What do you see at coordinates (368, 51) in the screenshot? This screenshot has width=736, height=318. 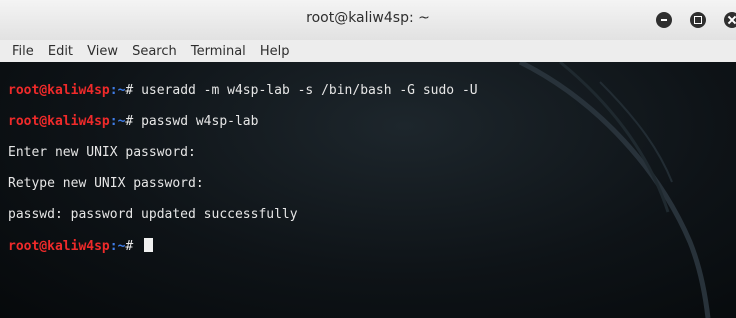 I see `menu-bar: File Edit View Search Terminal Help` at bounding box center [368, 51].